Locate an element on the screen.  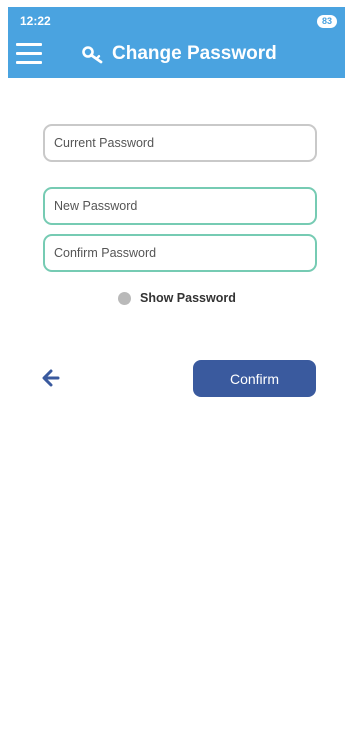
status-time: 12:22 is located at coordinates (35, 21).